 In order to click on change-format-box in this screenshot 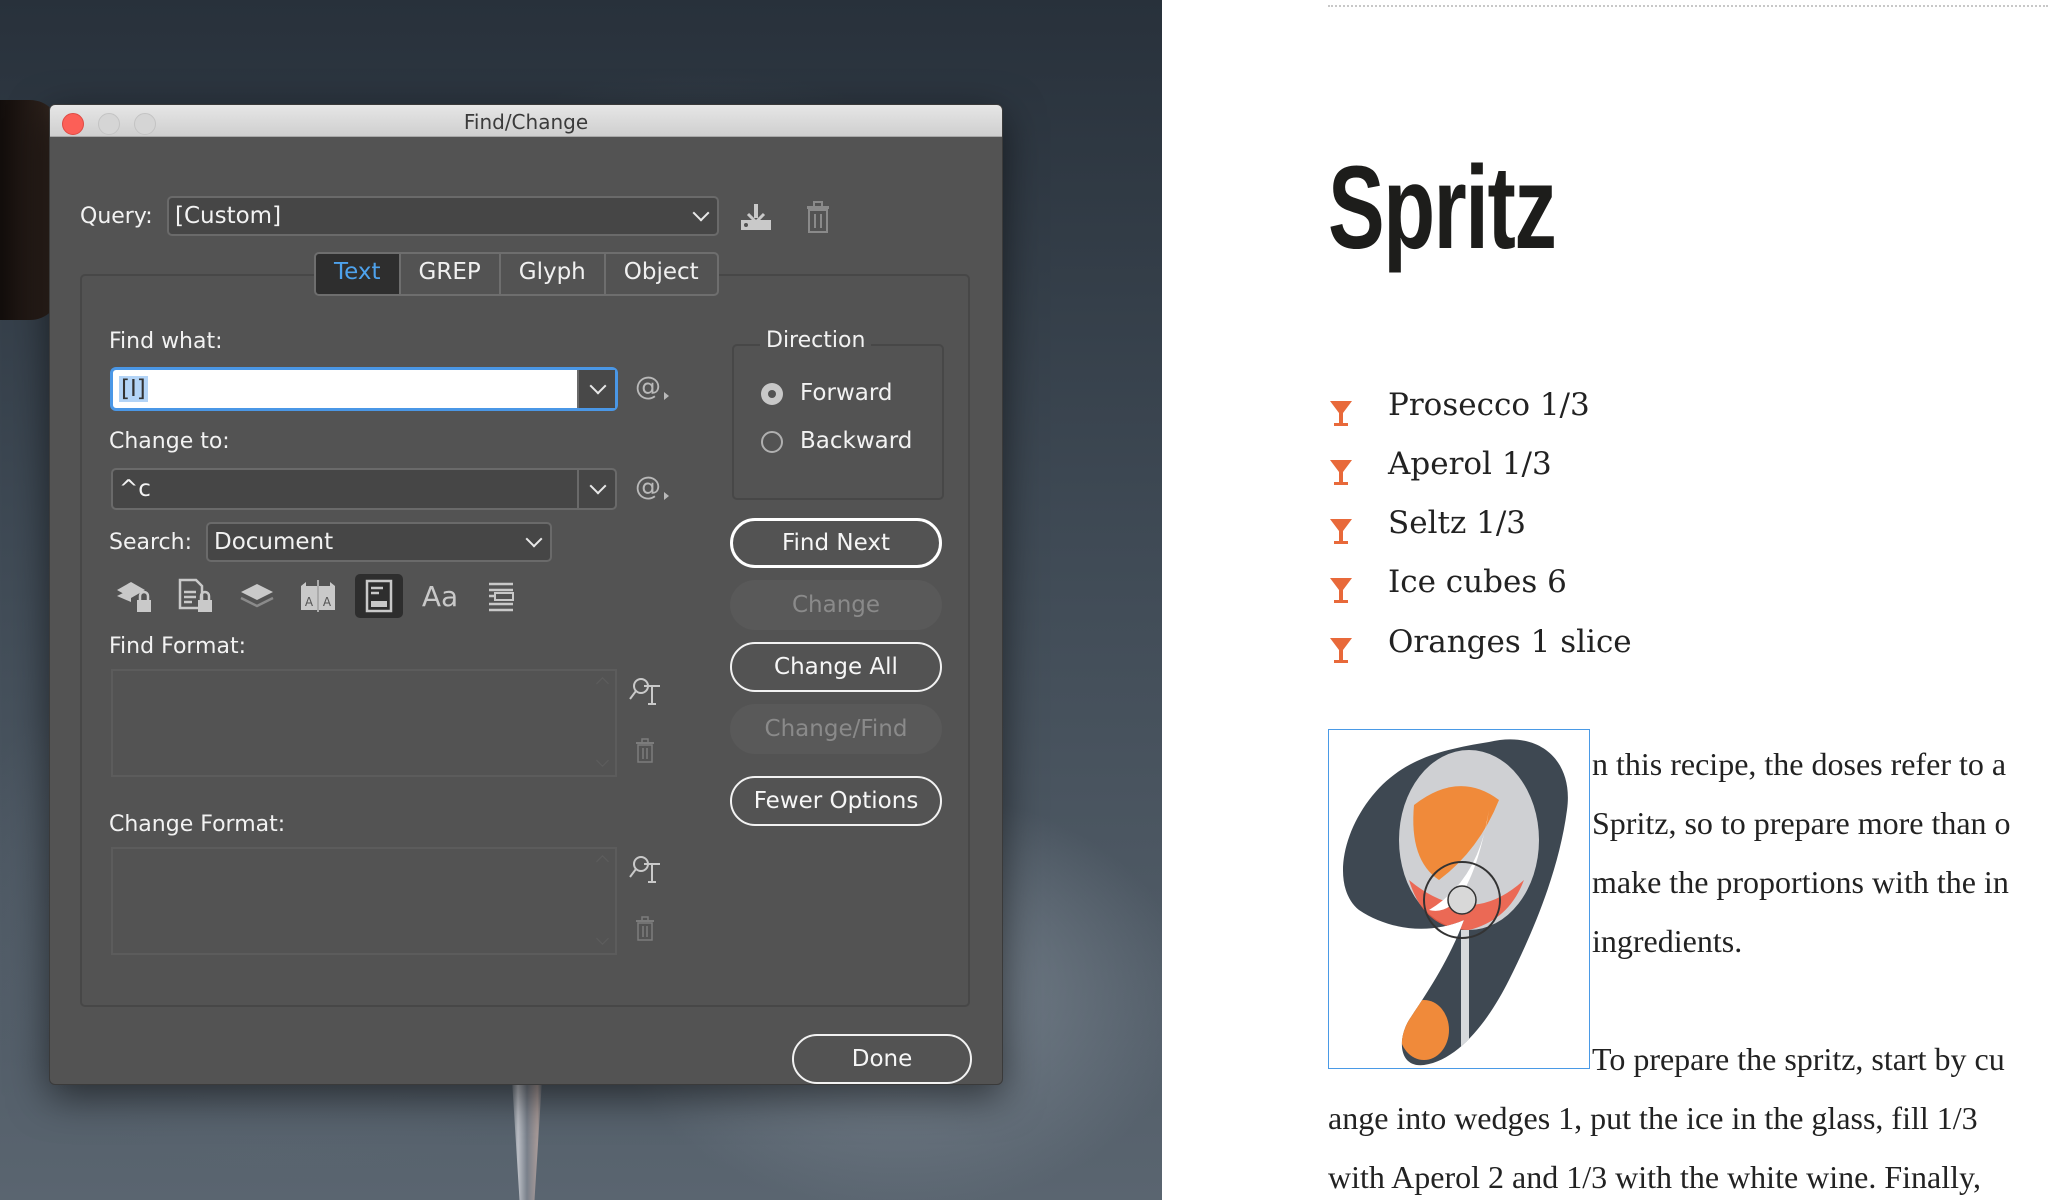, I will do `click(364, 901)`.